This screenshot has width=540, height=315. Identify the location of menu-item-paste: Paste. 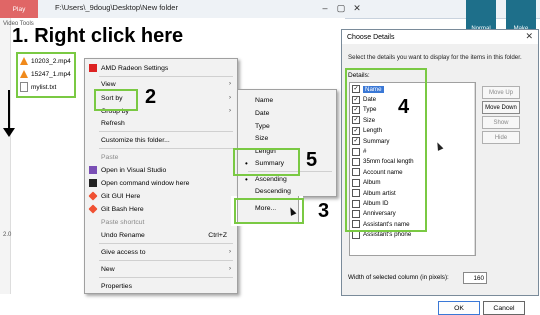
(161, 157).